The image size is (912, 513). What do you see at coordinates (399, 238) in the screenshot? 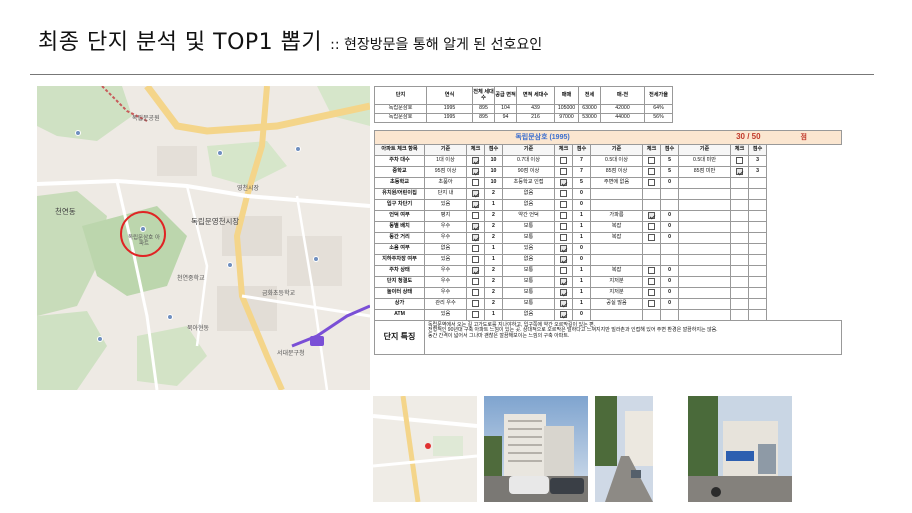
I see `checklist-item-label: 동간 거리` at bounding box center [399, 238].